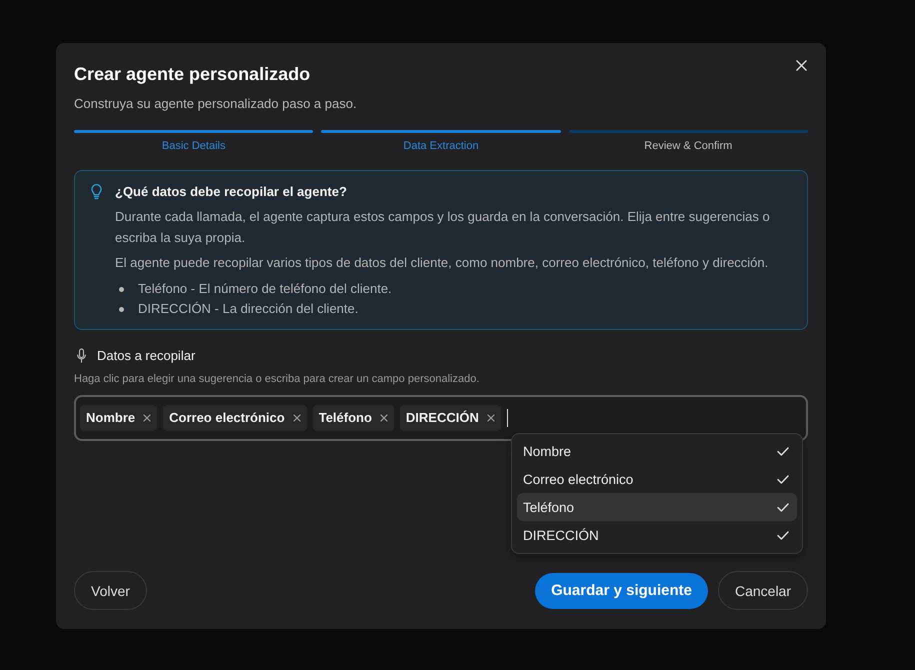 The width and height of the screenshot is (915, 670). What do you see at coordinates (227, 418) in the screenshot?
I see `chip-label: Correo electrónico` at bounding box center [227, 418].